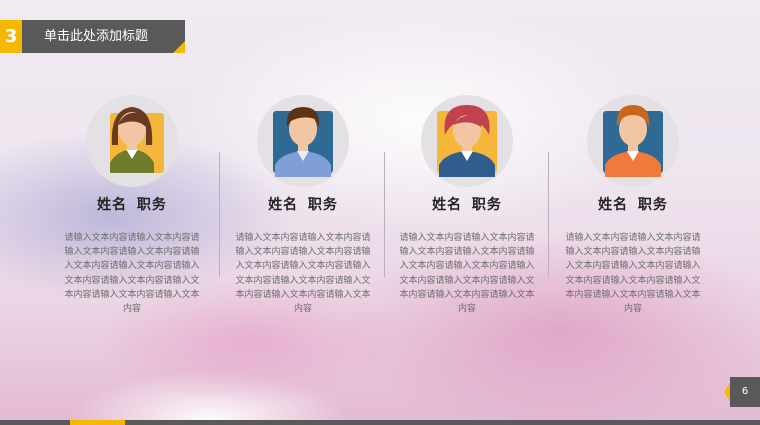 The width and height of the screenshot is (760, 425). I want to click on slide-header: 3 单击此处添加标题, so click(92, 36).